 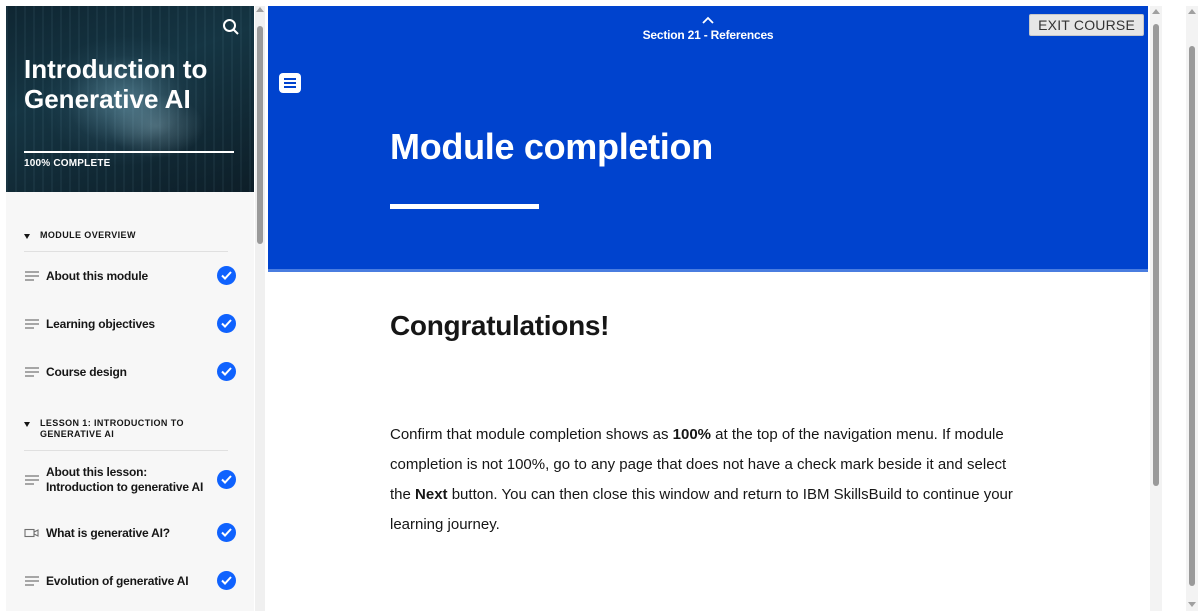 What do you see at coordinates (130, 372) in the screenshot?
I see `nav-item-course-design: Course design` at bounding box center [130, 372].